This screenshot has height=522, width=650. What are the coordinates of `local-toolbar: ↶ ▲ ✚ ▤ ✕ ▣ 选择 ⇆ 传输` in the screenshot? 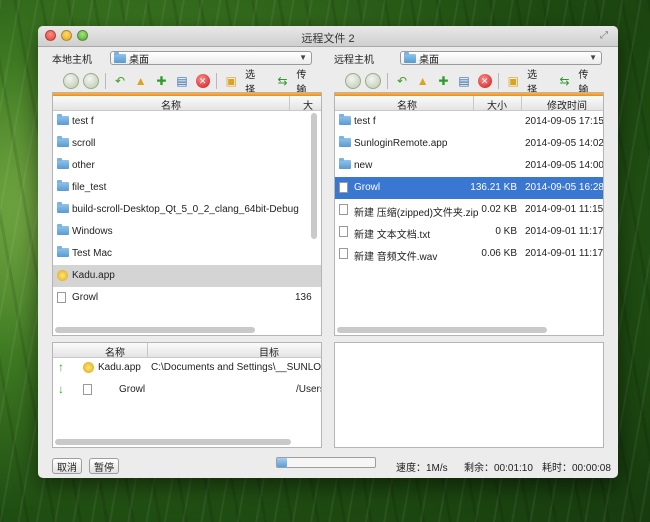 It's located at (192, 83).